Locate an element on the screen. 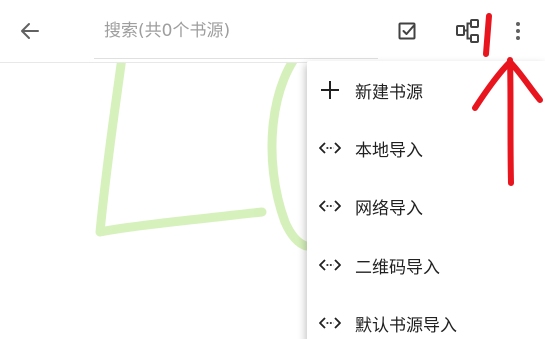 The width and height of the screenshot is (545, 339). menu-item-label: 本地导入 is located at coordinates (389, 150).